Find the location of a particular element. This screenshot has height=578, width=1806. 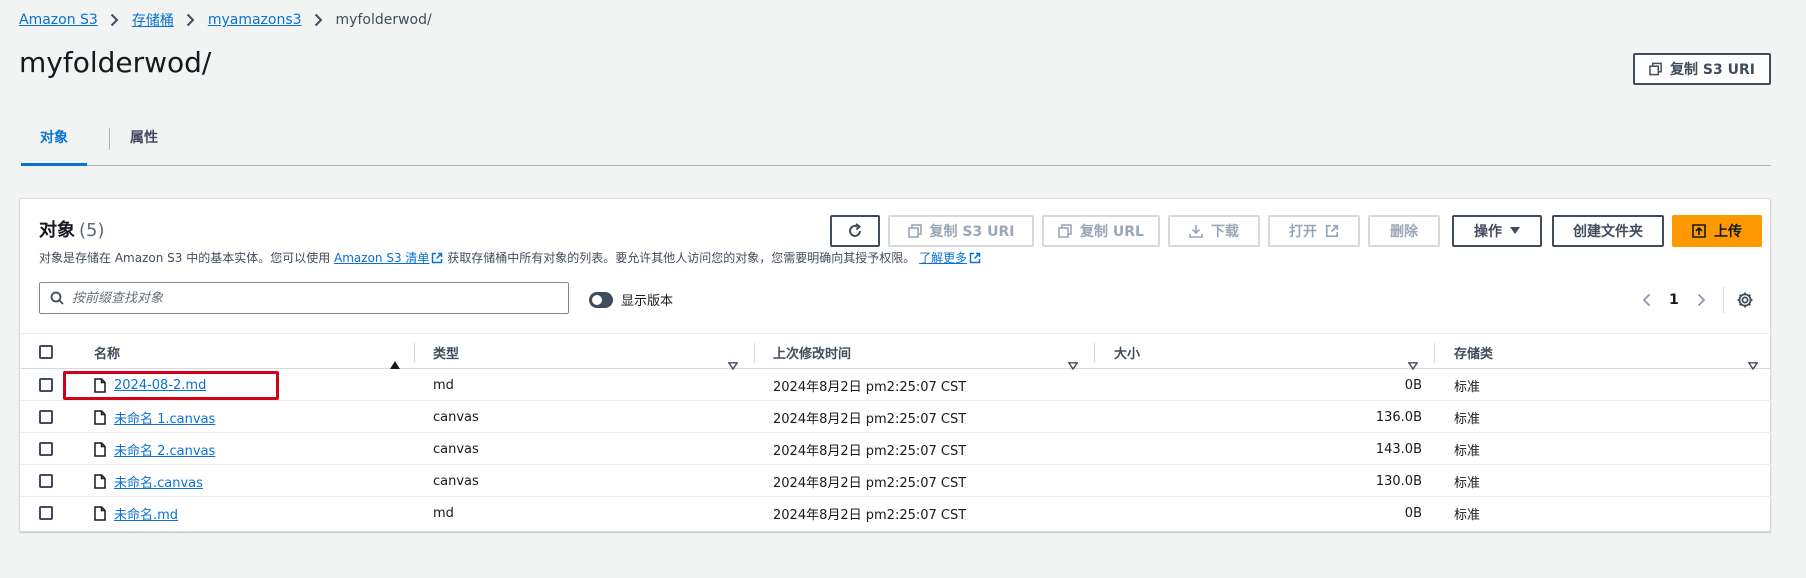

object-name-link: 未命名.md is located at coordinates (146, 513).